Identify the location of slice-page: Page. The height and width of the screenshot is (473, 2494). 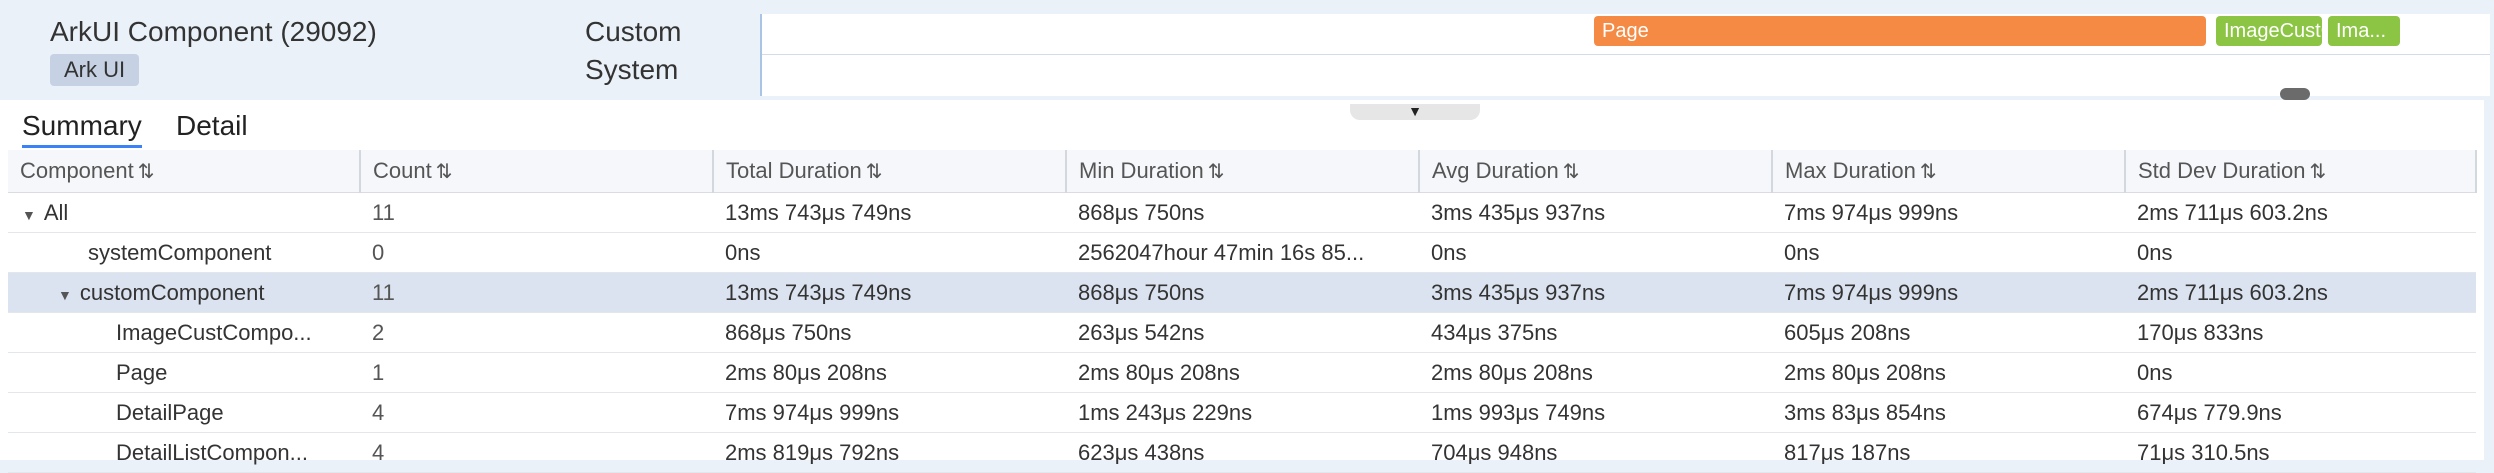
(1900, 31).